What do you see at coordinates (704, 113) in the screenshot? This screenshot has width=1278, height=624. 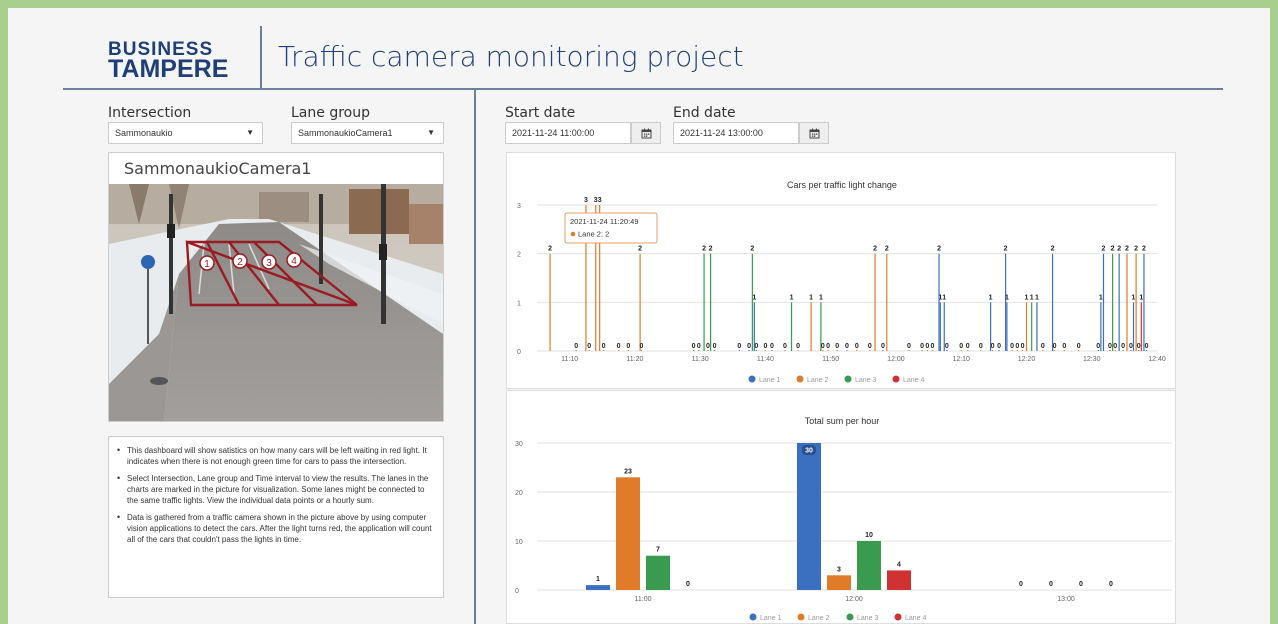 I see `end-date-label: End date` at bounding box center [704, 113].